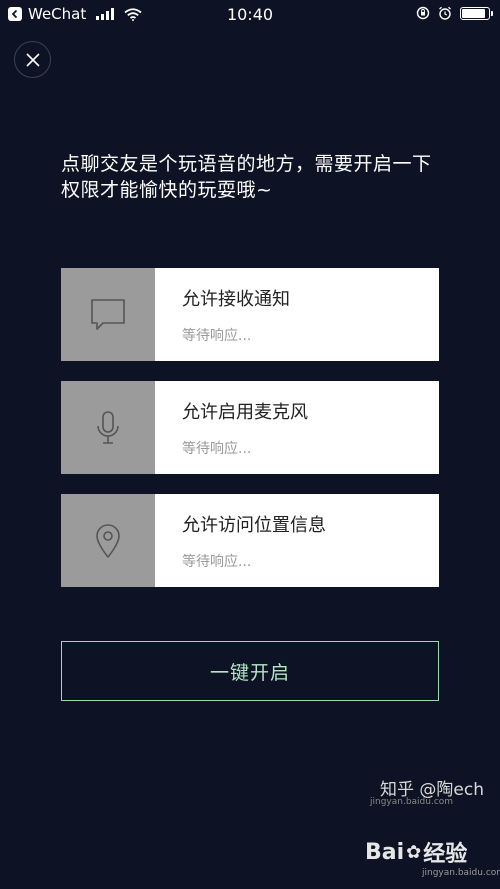 This screenshot has width=500, height=889. I want to click on close-icon, so click(32, 59).